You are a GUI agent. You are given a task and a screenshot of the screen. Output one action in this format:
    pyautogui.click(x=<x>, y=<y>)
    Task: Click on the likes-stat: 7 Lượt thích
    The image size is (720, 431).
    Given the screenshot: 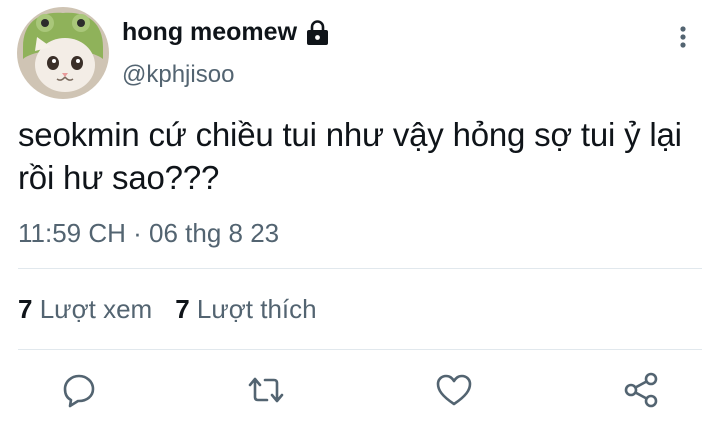 What is the action you would take?
    pyautogui.click(x=245, y=309)
    